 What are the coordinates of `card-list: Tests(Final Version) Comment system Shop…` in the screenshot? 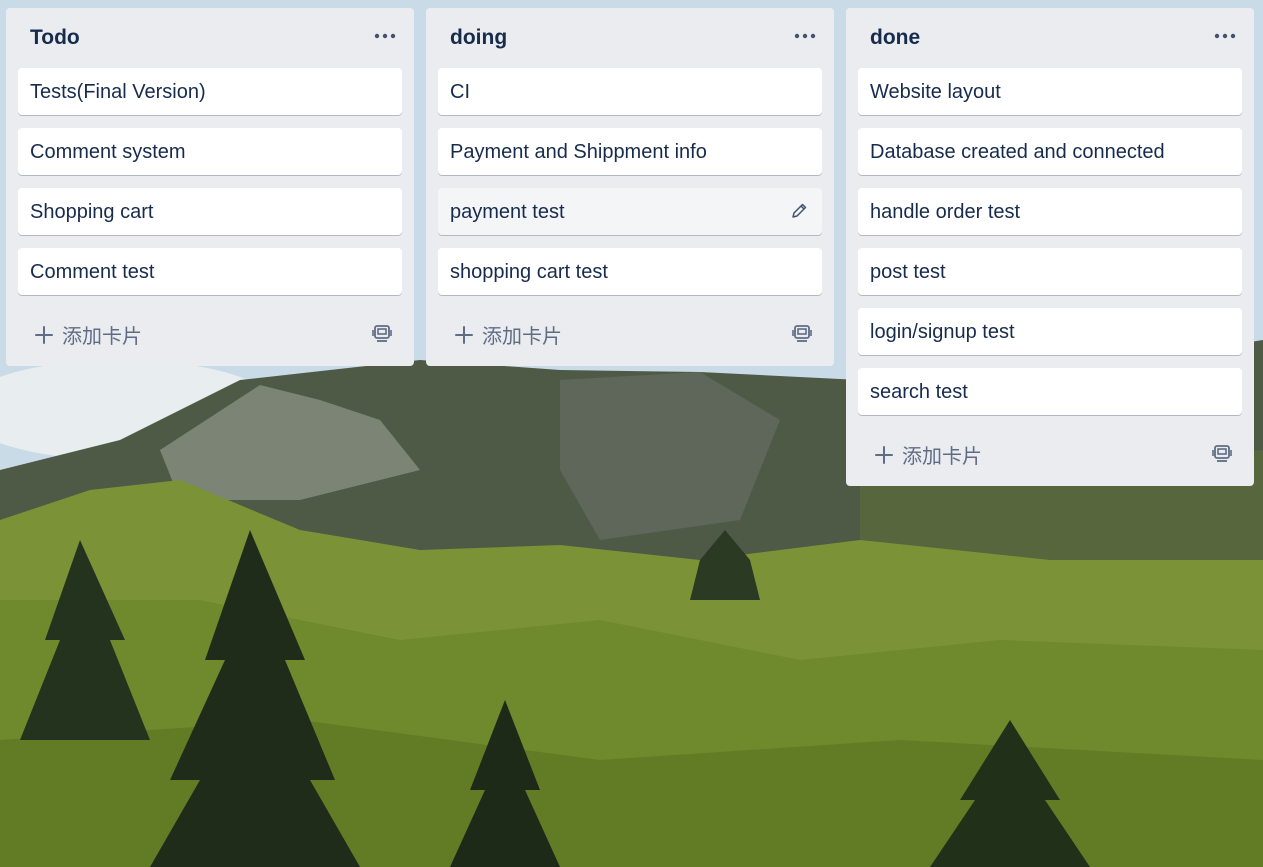 It's located at (210, 181).